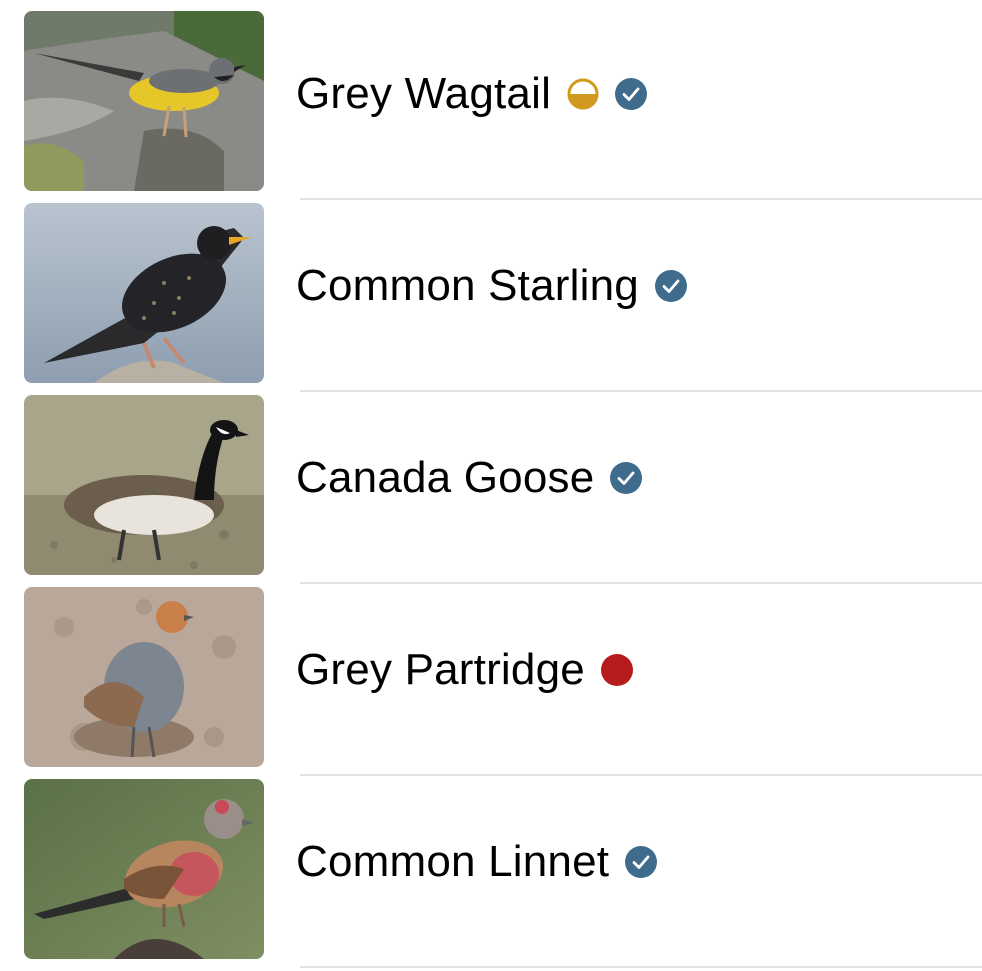 Image resolution: width=982 pixels, height=971 pixels. Describe the element at coordinates (616, 670) in the screenshot. I see `red-dot-icon` at that location.